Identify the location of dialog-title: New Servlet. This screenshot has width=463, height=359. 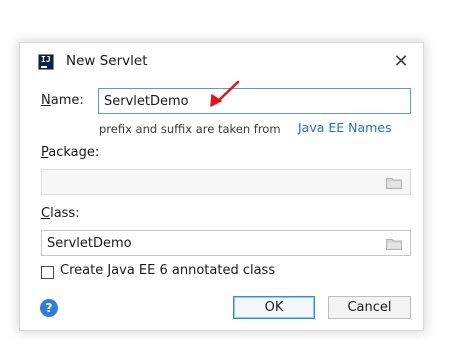
(107, 61).